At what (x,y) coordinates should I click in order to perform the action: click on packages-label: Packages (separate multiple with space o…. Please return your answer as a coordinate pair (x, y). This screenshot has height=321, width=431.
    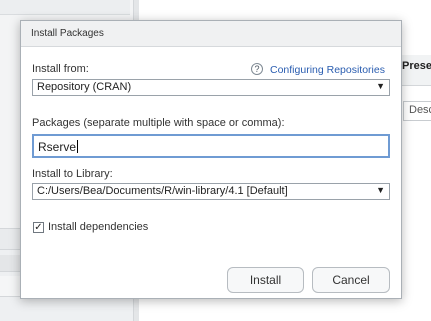
    Looking at the image, I should click on (158, 123).